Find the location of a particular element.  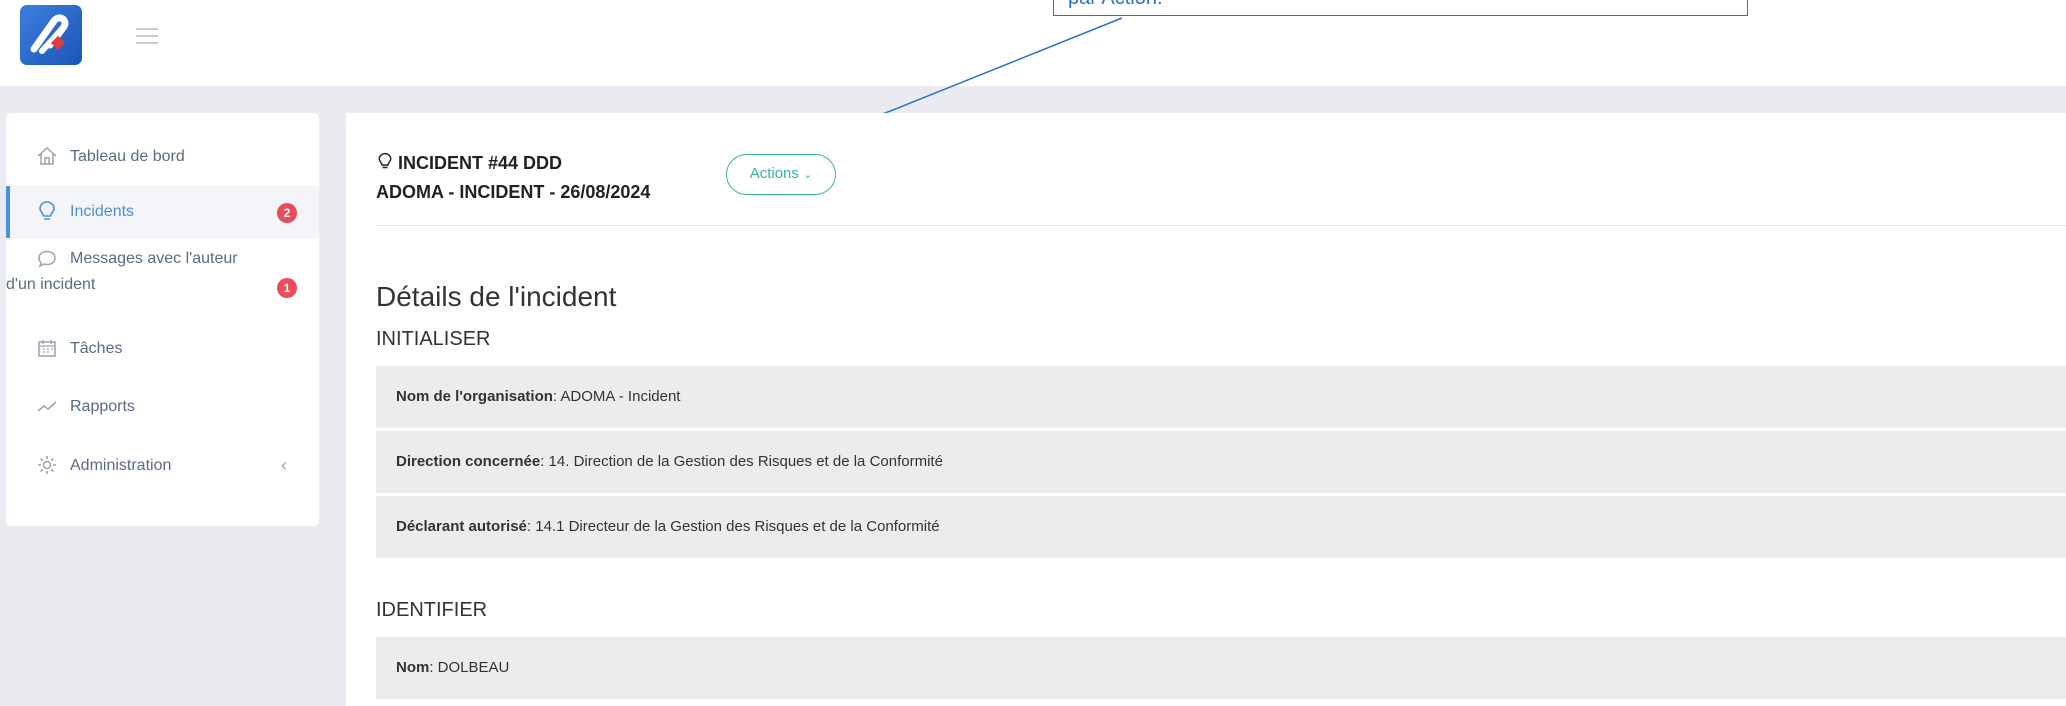

active-indicator is located at coordinates (8, 212).